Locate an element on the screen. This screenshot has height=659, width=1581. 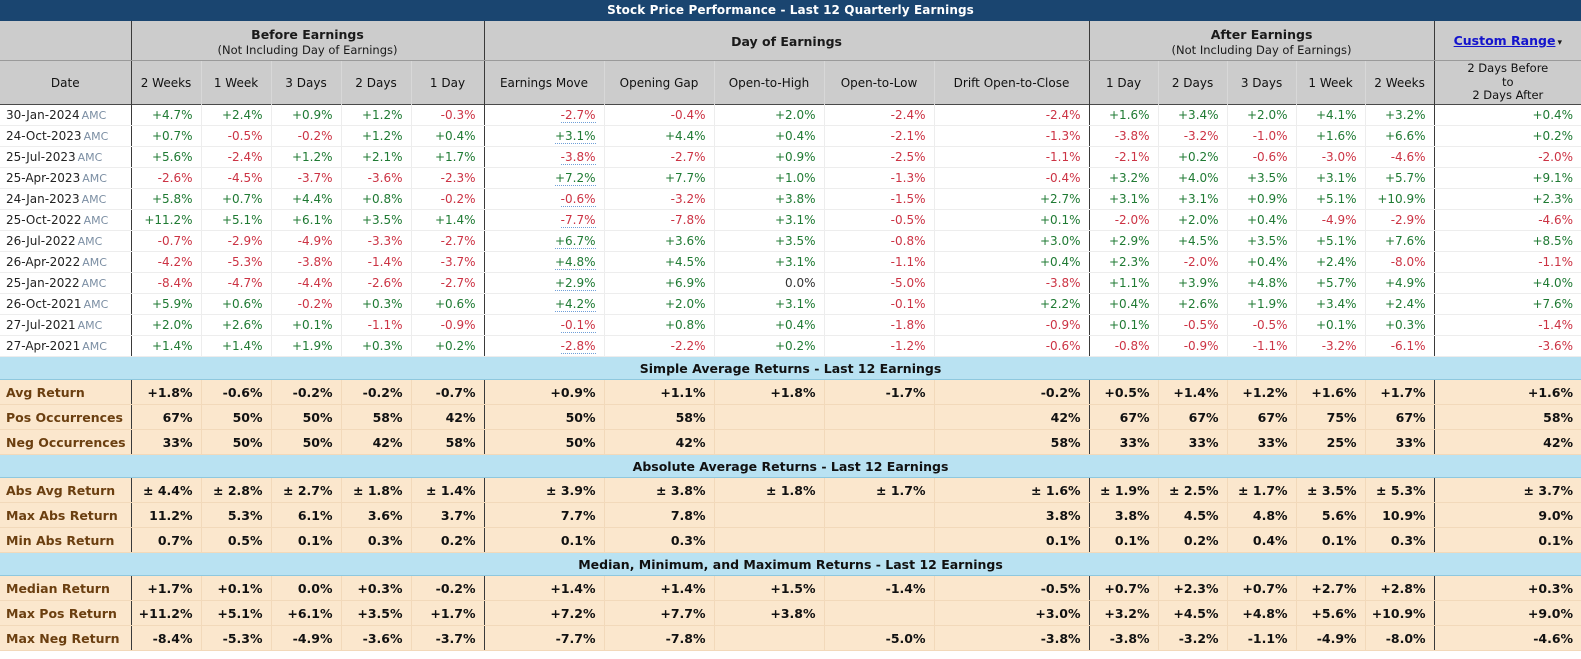
summary-metric-cell: +7.2% is located at coordinates (543, 613).